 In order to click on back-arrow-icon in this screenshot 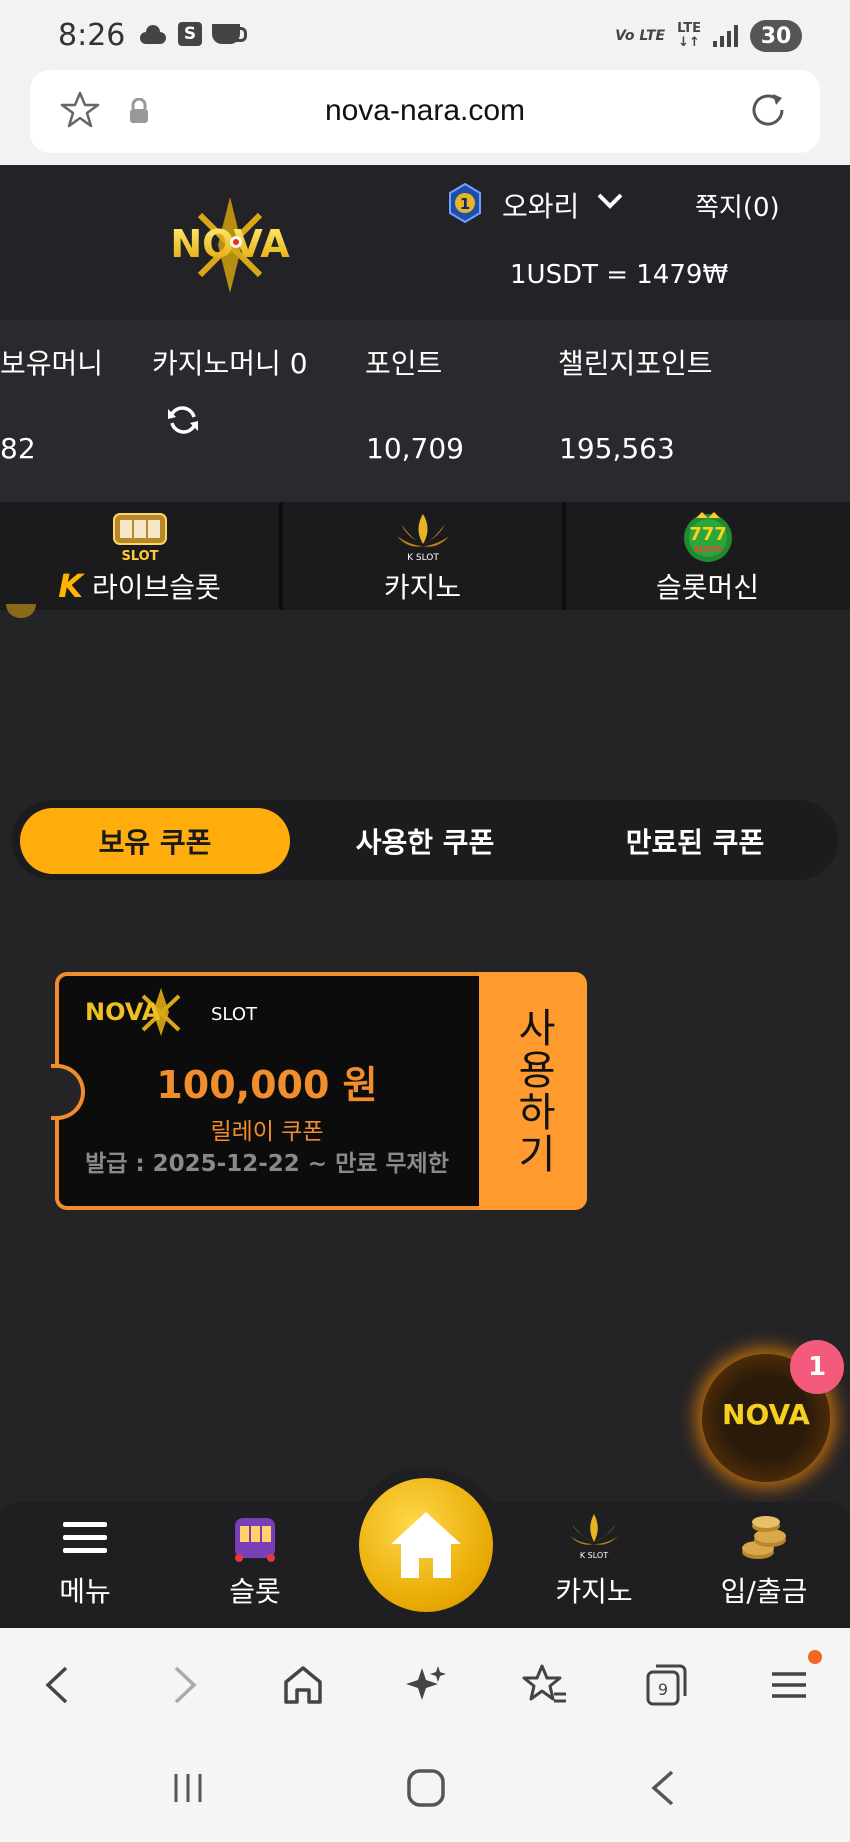, I will do `click(59, 1685)`.